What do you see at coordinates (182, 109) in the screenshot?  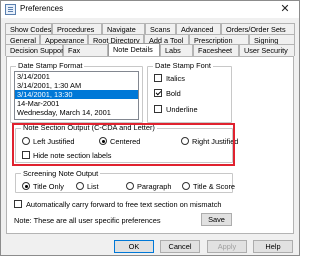 I see `underline-label: Underline` at bounding box center [182, 109].